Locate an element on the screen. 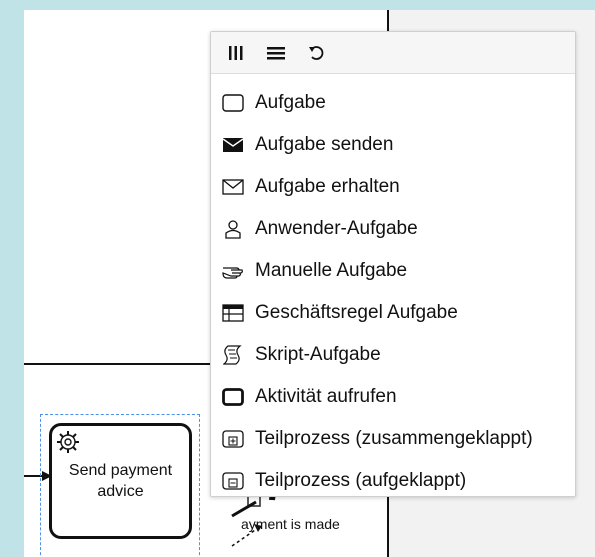 This screenshot has width=595, height=557. entry-user-task: Anwender-Aufgabe is located at coordinates (393, 229).